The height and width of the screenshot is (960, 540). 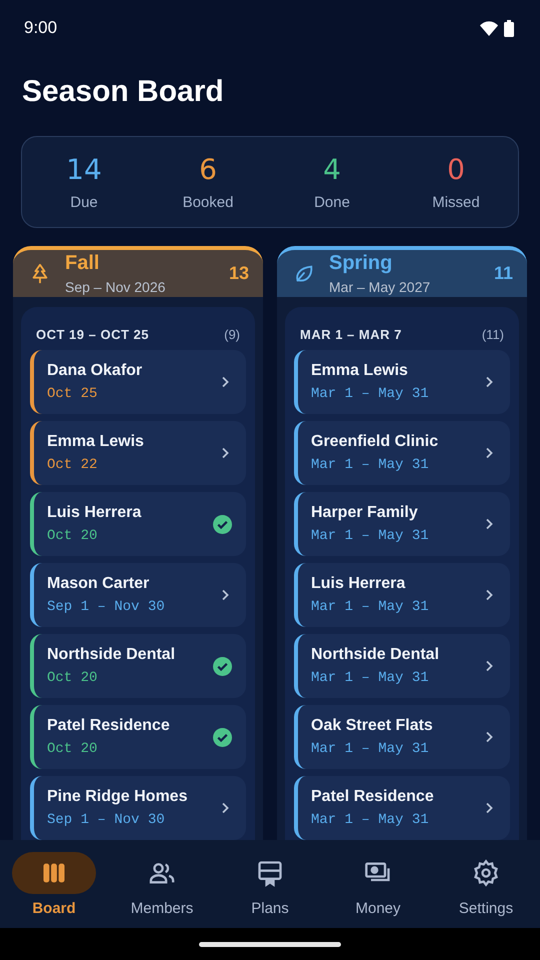 What do you see at coordinates (402, 524) in the screenshot?
I see `member-card: Harper Family Mar 1 – May 31` at bounding box center [402, 524].